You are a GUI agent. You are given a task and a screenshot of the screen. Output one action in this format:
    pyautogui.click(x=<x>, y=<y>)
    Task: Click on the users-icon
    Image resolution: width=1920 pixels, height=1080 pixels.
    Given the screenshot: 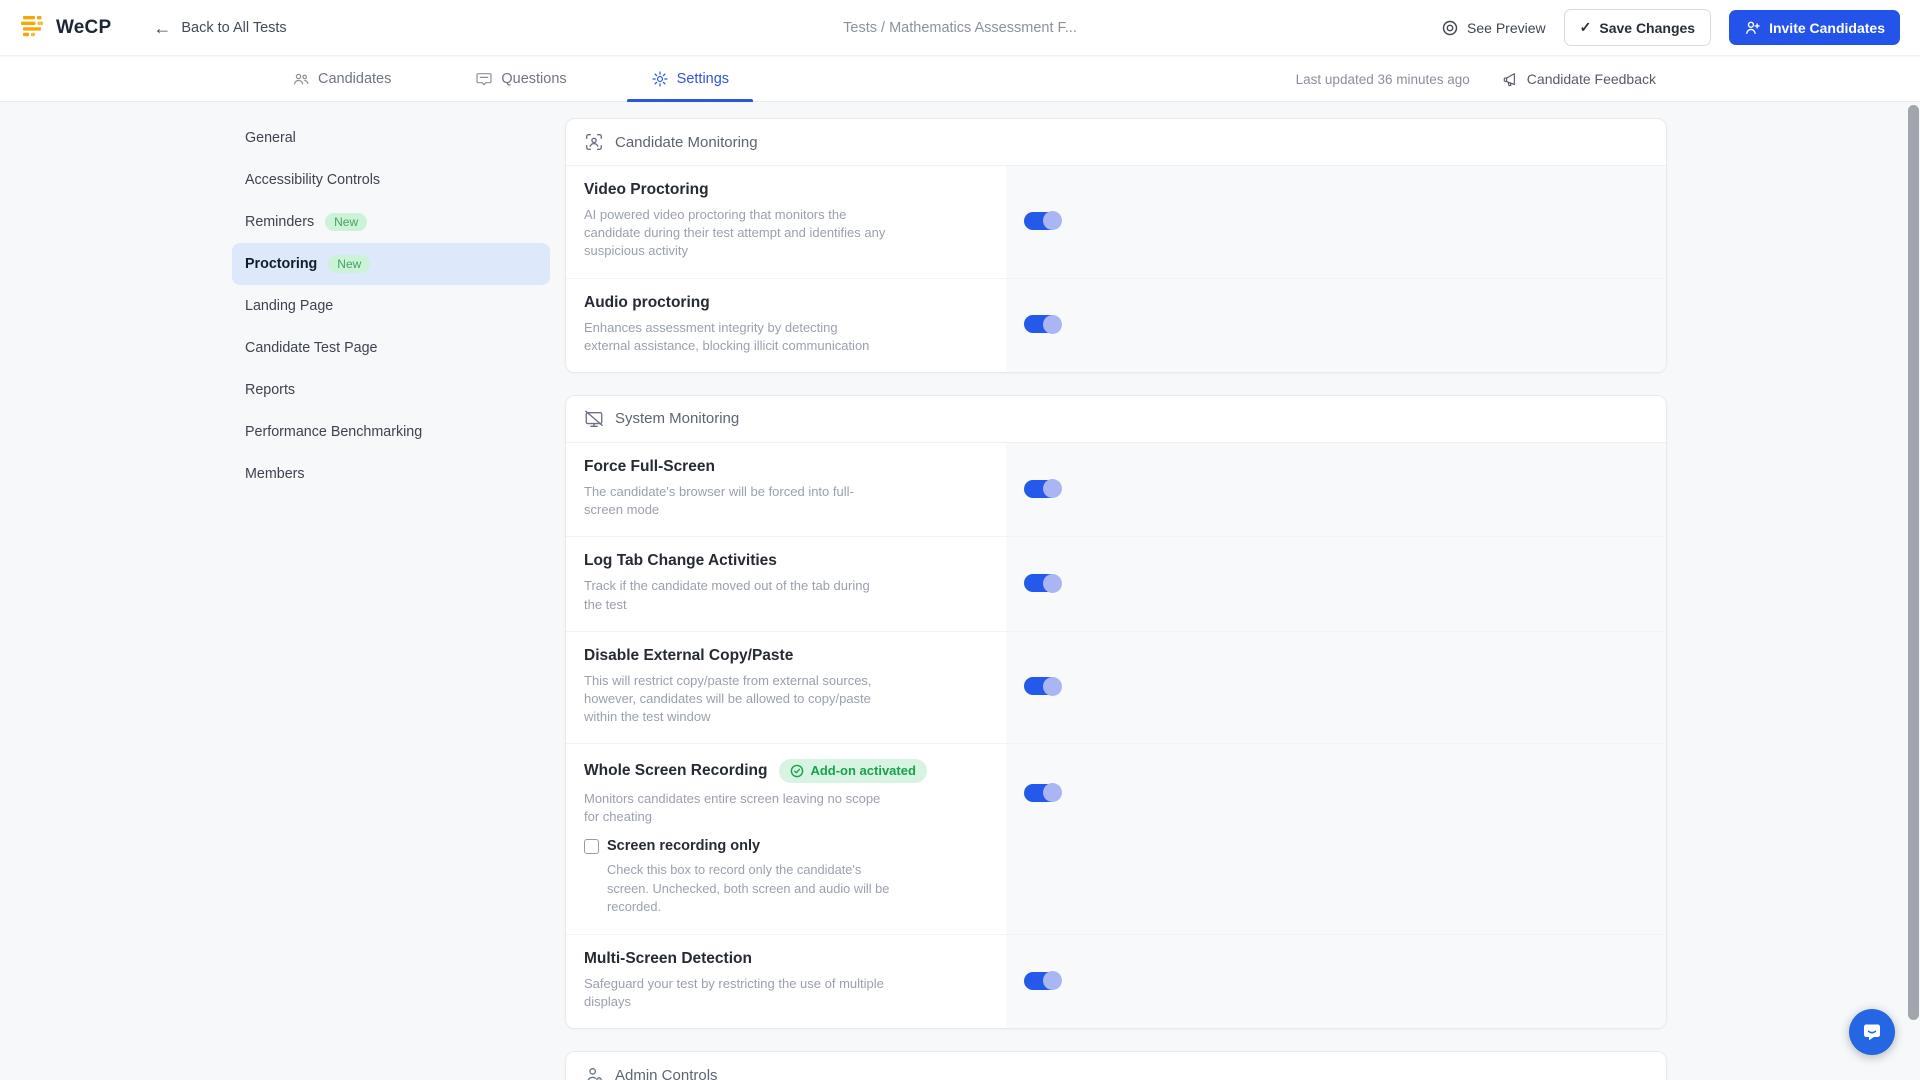 What is the action you would take?
    pyautogui.click(x=301, y=79)
    